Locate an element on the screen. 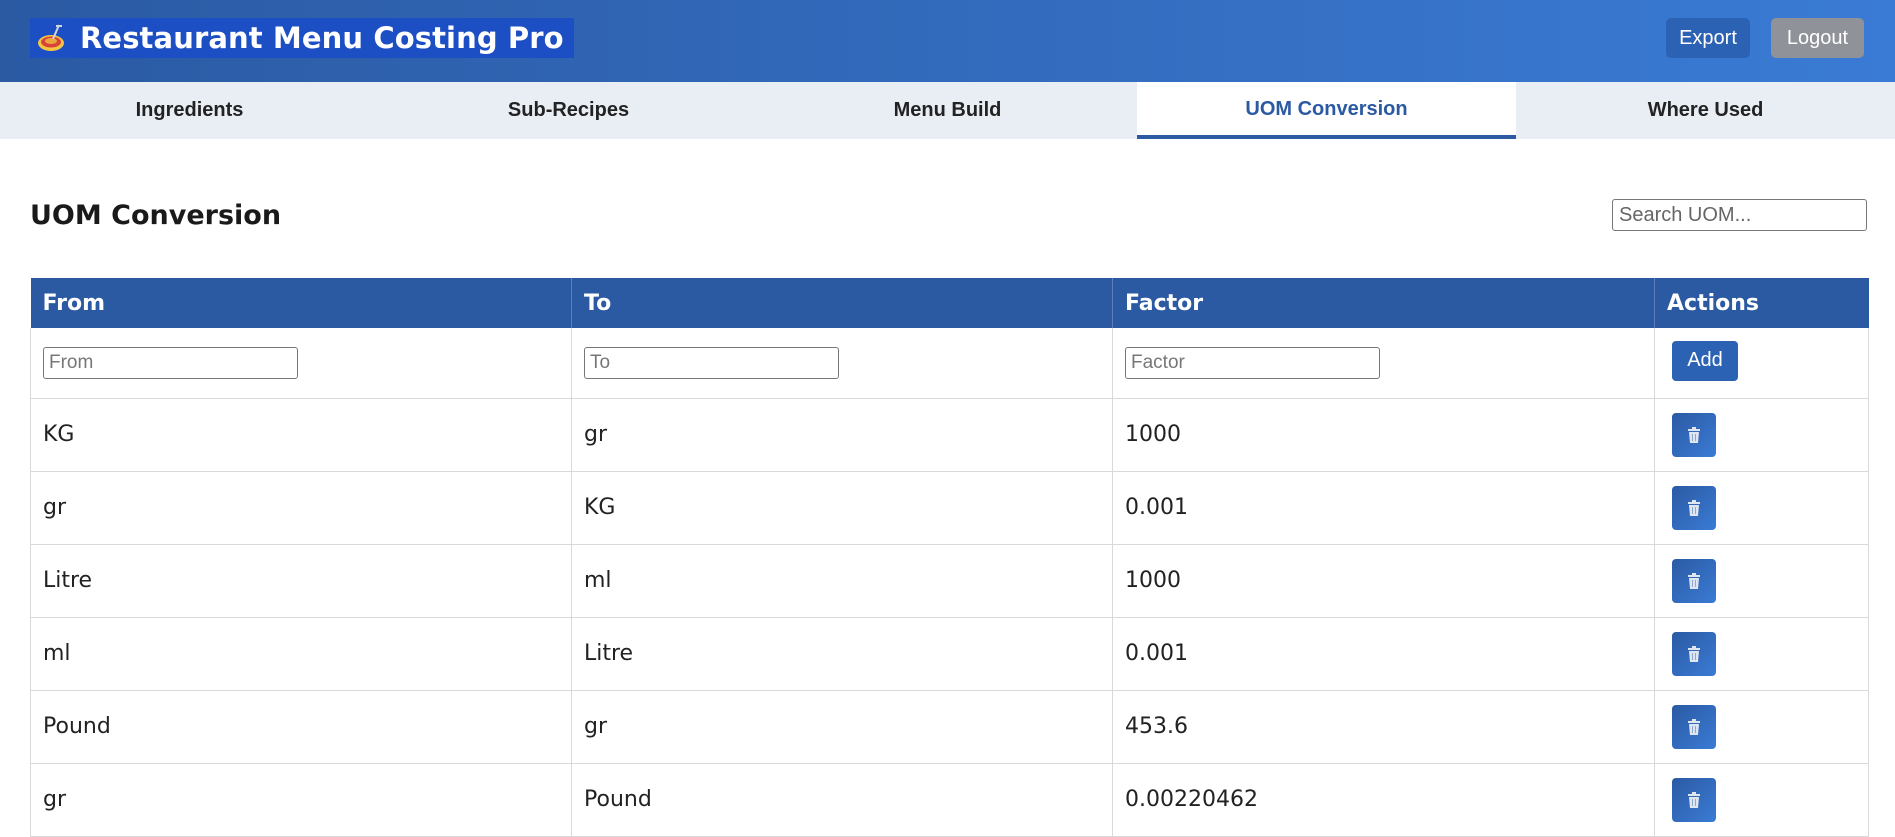 The height and width of the screenshot is (837, 1895). from-cell: KG is located at coordinates (301, 435).